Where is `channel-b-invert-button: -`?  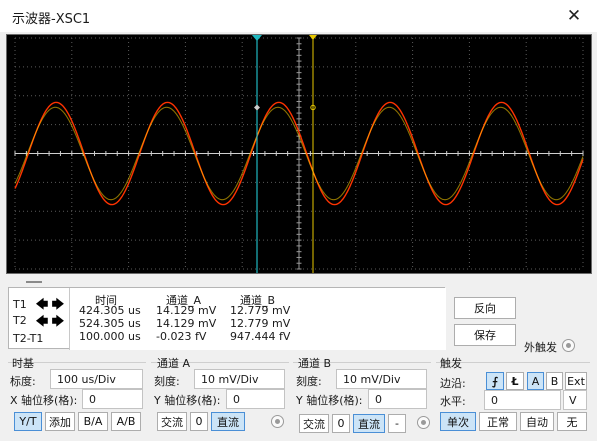
channel-b-invert-button: - is located at coordinates (397, 423).